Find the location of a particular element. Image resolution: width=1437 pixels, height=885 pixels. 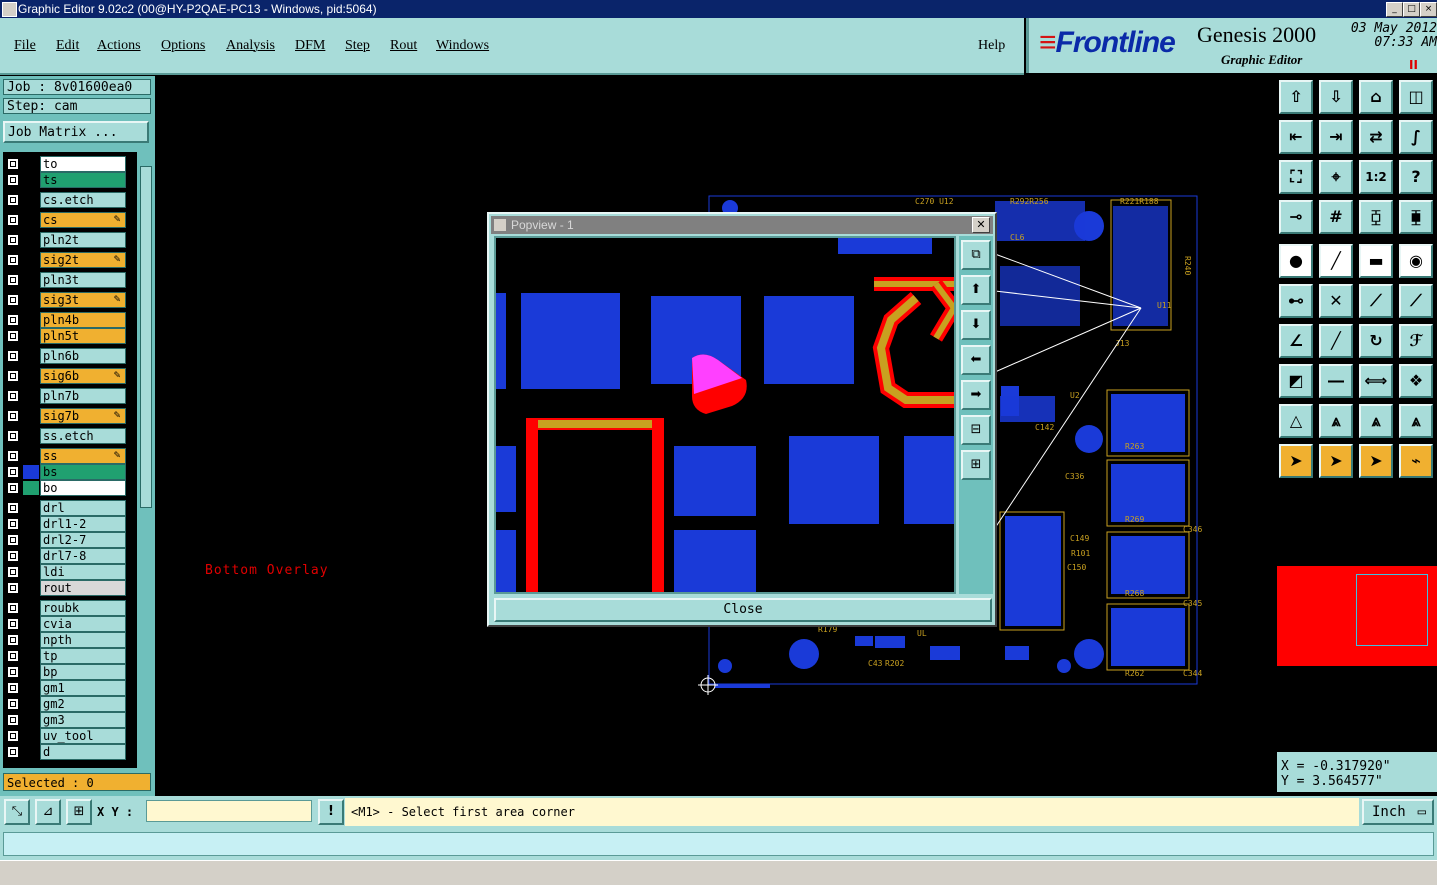

layer-row-gm1: gm1 is located at coordinates (70, 688).